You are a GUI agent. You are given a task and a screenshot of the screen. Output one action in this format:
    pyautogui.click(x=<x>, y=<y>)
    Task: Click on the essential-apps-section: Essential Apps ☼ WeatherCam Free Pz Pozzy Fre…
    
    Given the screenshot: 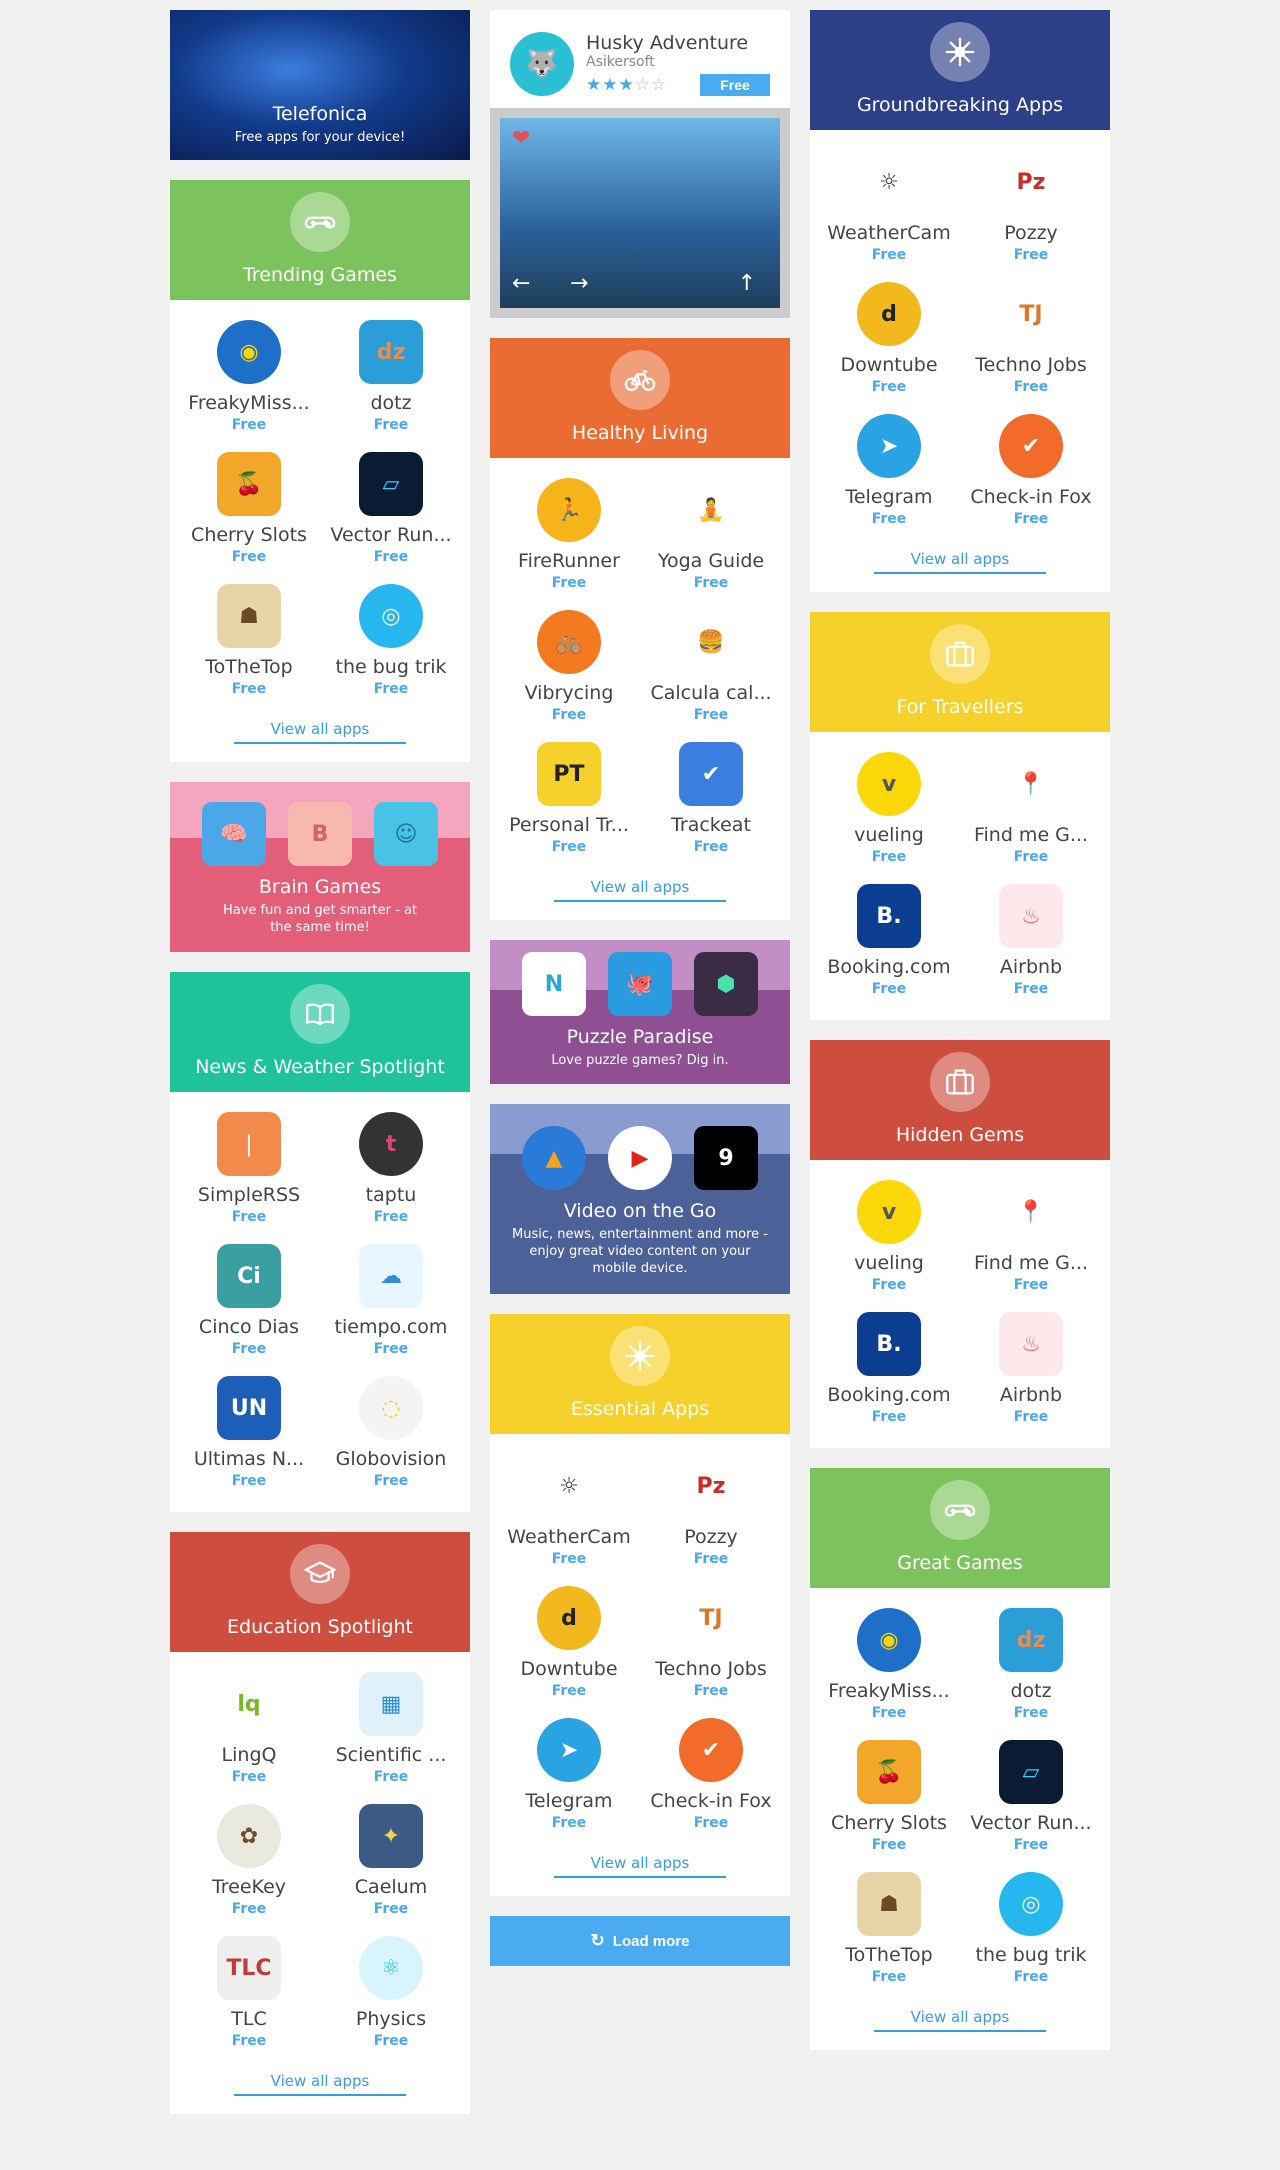 What is the action you would take?
    pyautogui.click(x=640, y=1605)
    